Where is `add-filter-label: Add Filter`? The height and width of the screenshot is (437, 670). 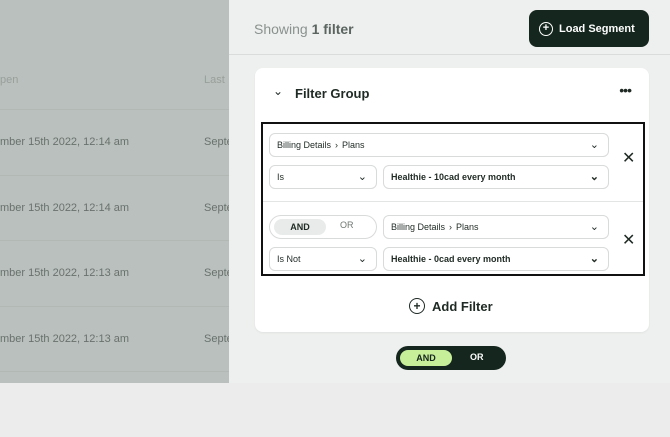 add-filter-label: Add Filter is located at coordinates (462, 306).